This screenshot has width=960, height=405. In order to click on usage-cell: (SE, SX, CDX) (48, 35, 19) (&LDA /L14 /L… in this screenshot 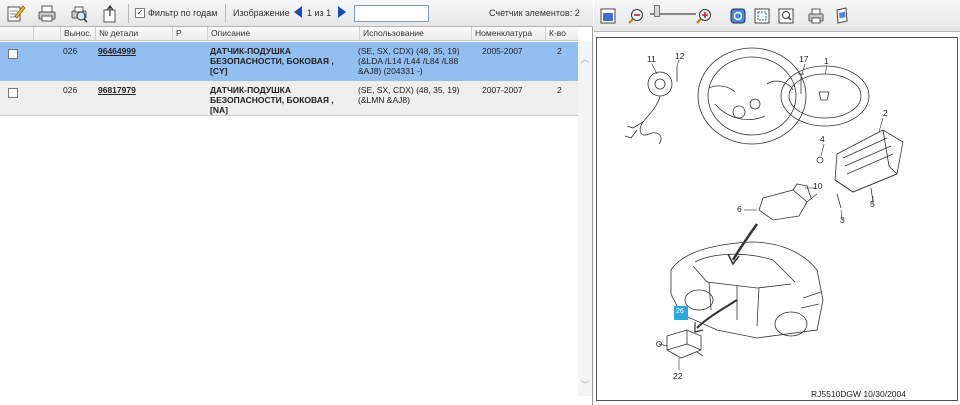, I will do `click(409, 61)`.